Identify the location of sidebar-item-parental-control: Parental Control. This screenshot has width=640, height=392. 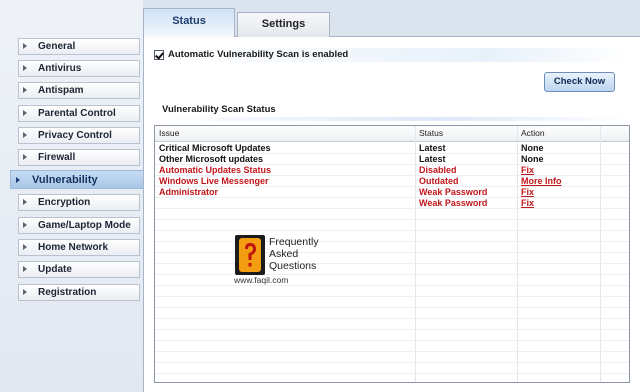
(79, 113).